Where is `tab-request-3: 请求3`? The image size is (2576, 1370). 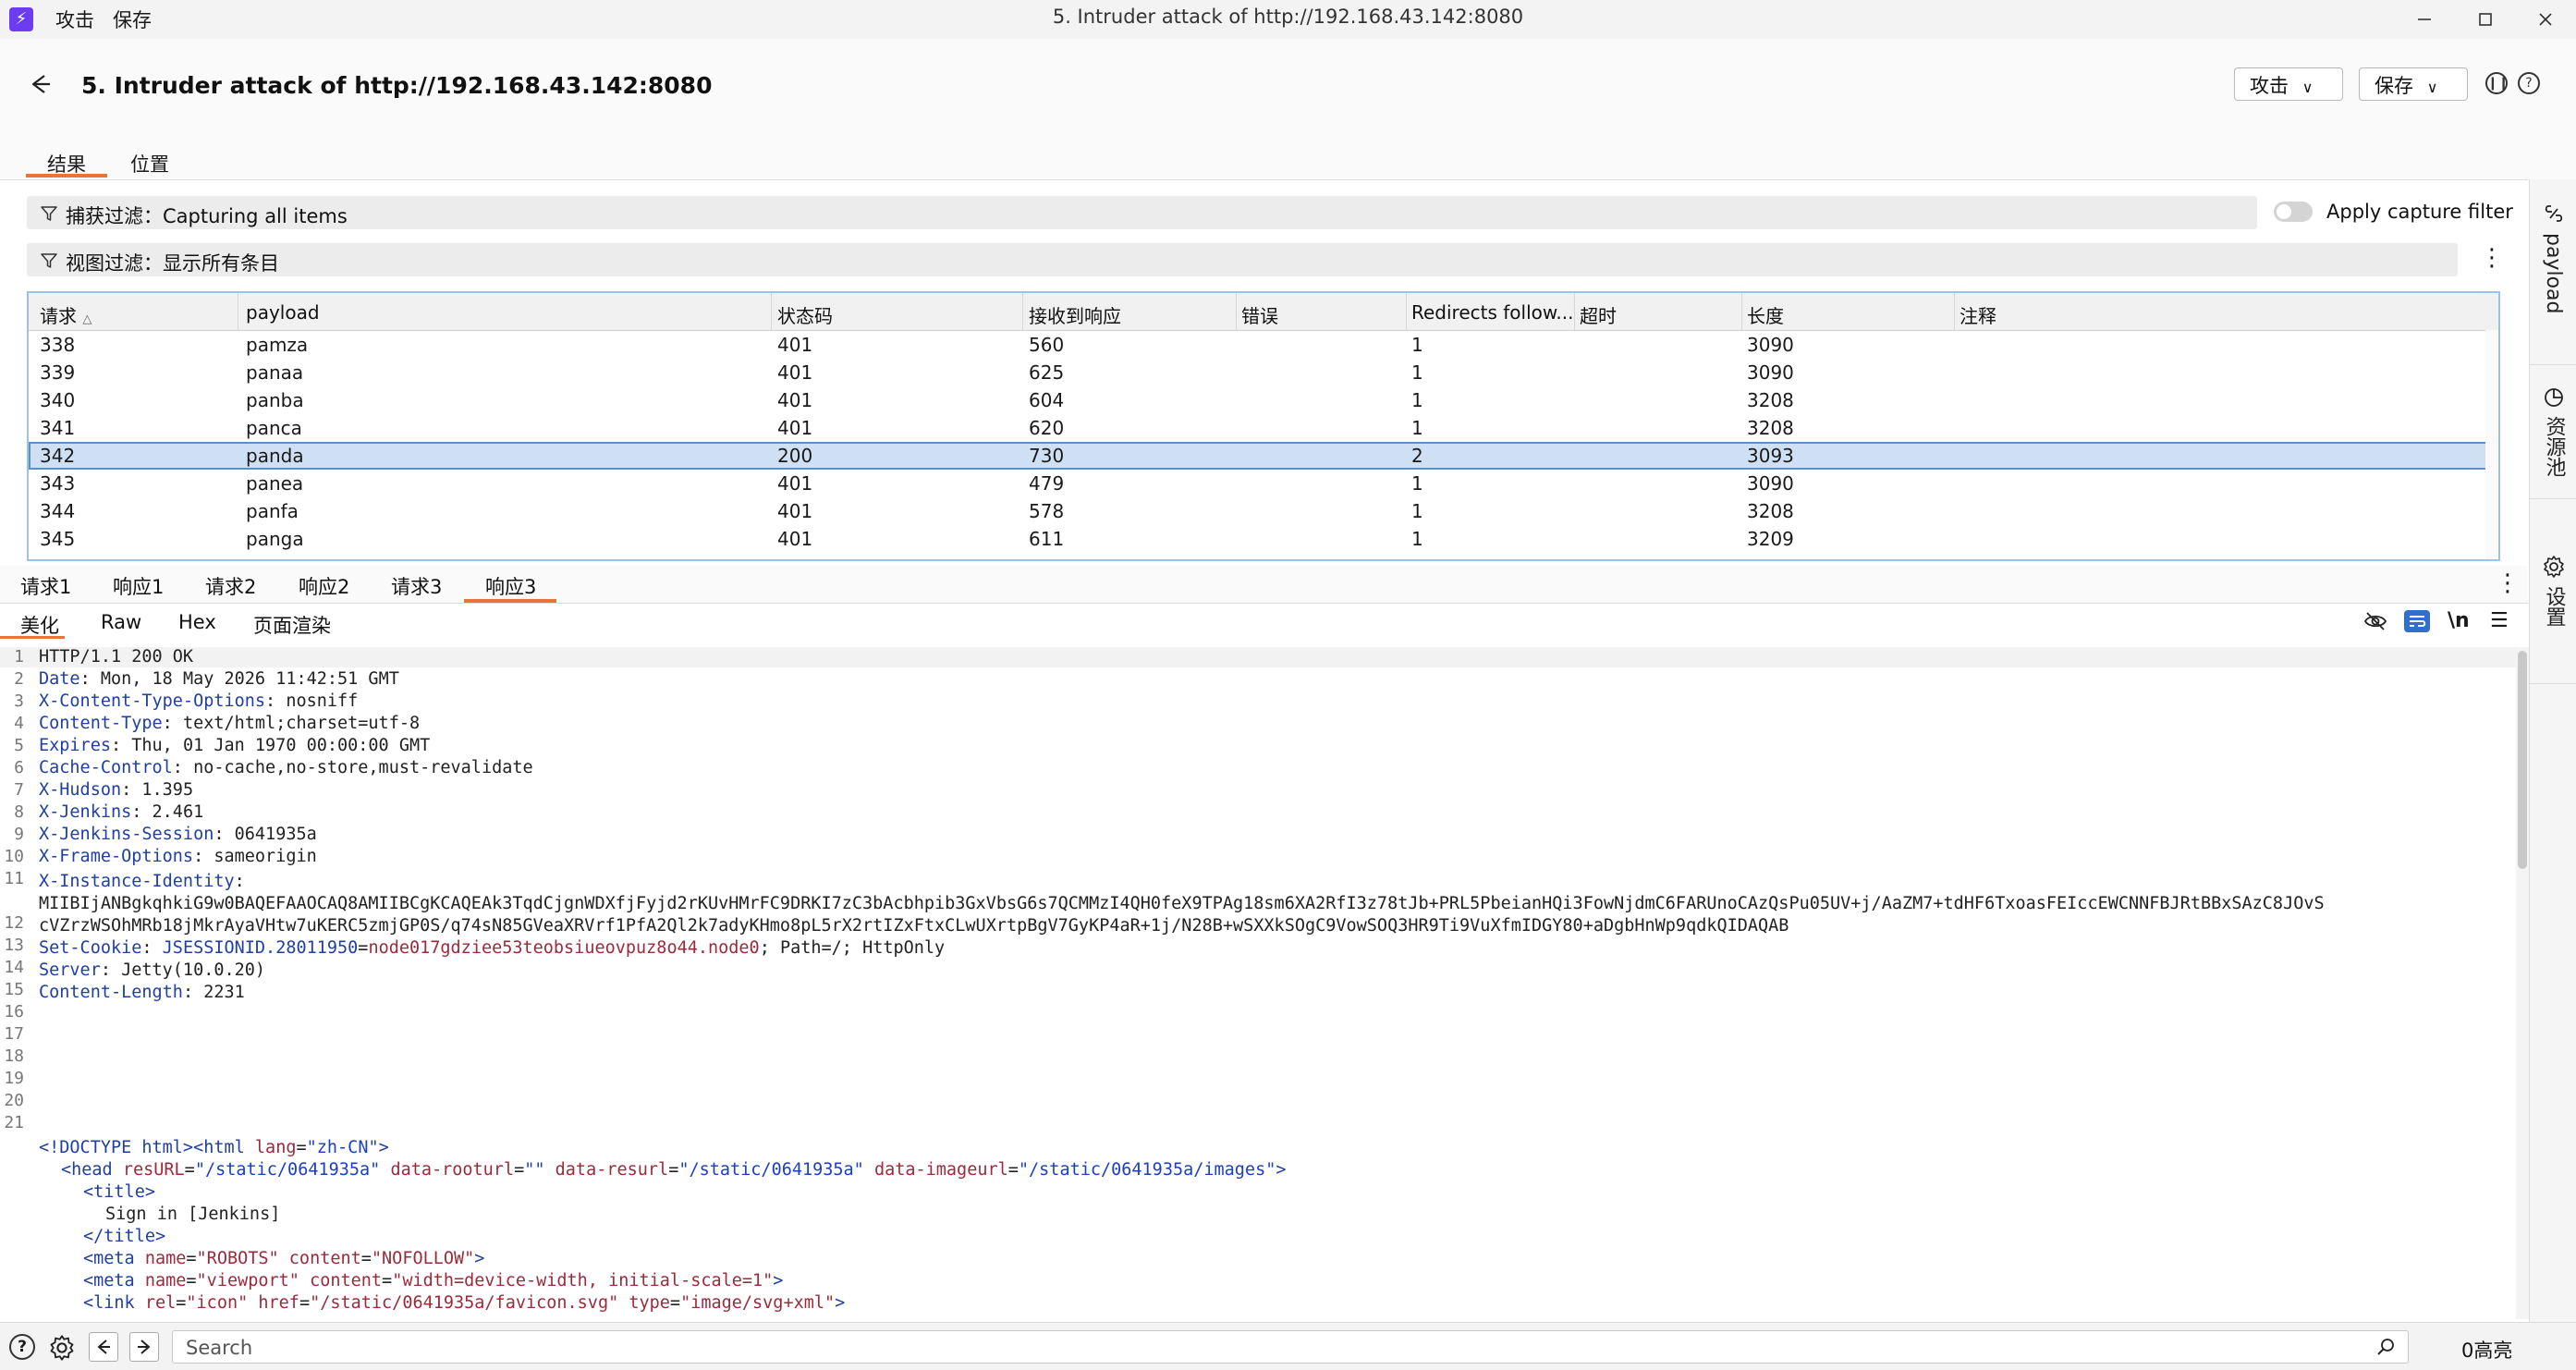
tab-request-3: 请求3 is located at coordinates (416, 586).